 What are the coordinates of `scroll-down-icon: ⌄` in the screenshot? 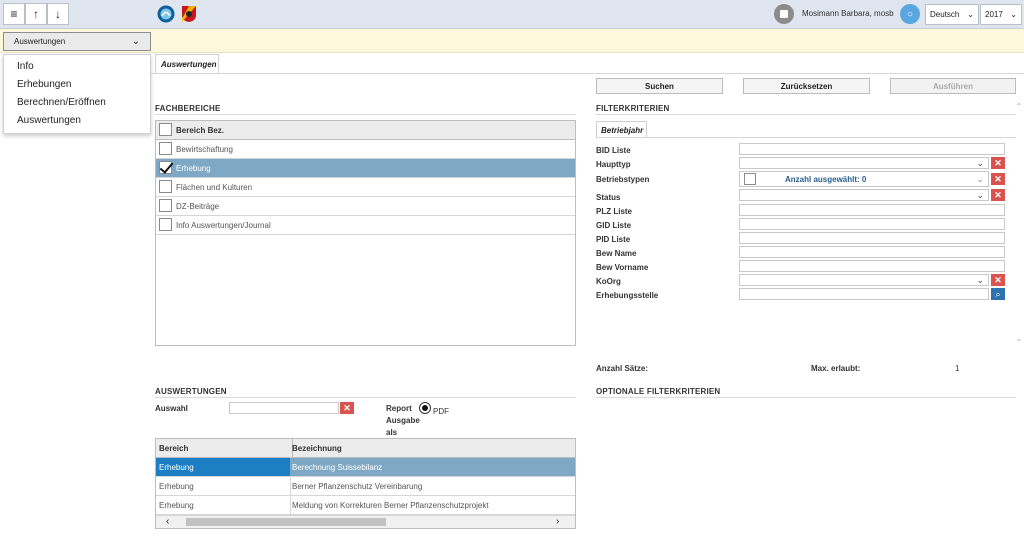 It's located at (1019, 338).